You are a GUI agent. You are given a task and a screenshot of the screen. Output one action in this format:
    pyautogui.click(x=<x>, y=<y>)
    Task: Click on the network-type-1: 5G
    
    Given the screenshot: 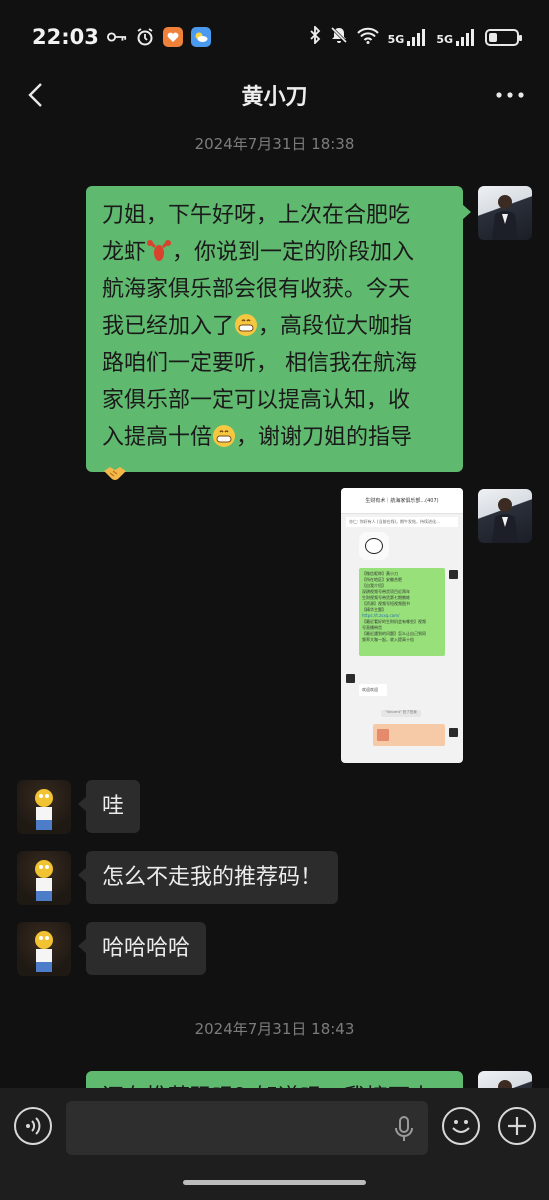 What is the action you would take?
    pyautogui.click(x=396, y=39)
    